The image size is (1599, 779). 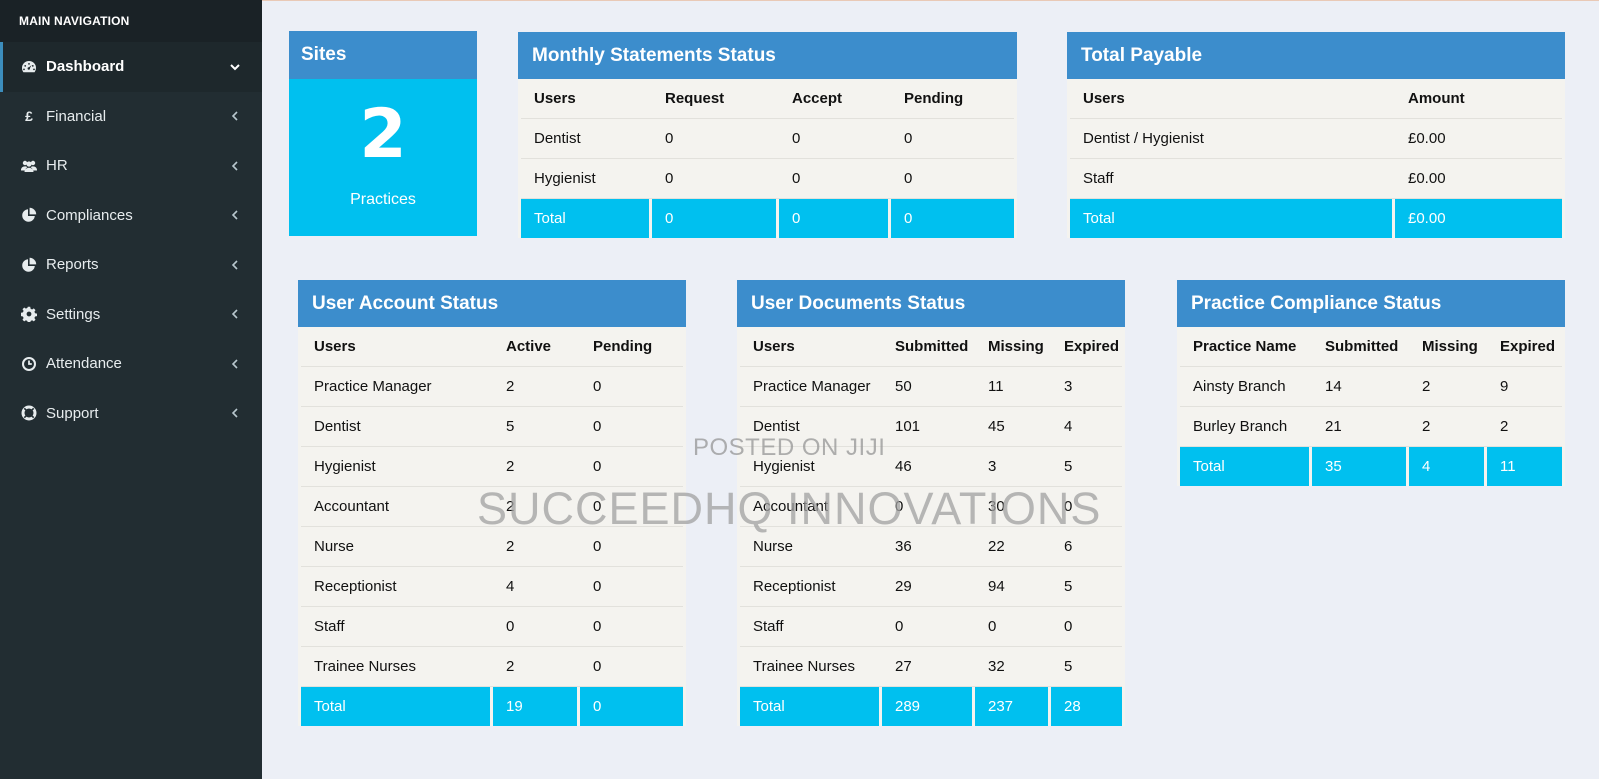 What do you see at coordinates (235, 67) in the screenshot?
I see `chevron-down-icon` at bounding box center [235, 67].